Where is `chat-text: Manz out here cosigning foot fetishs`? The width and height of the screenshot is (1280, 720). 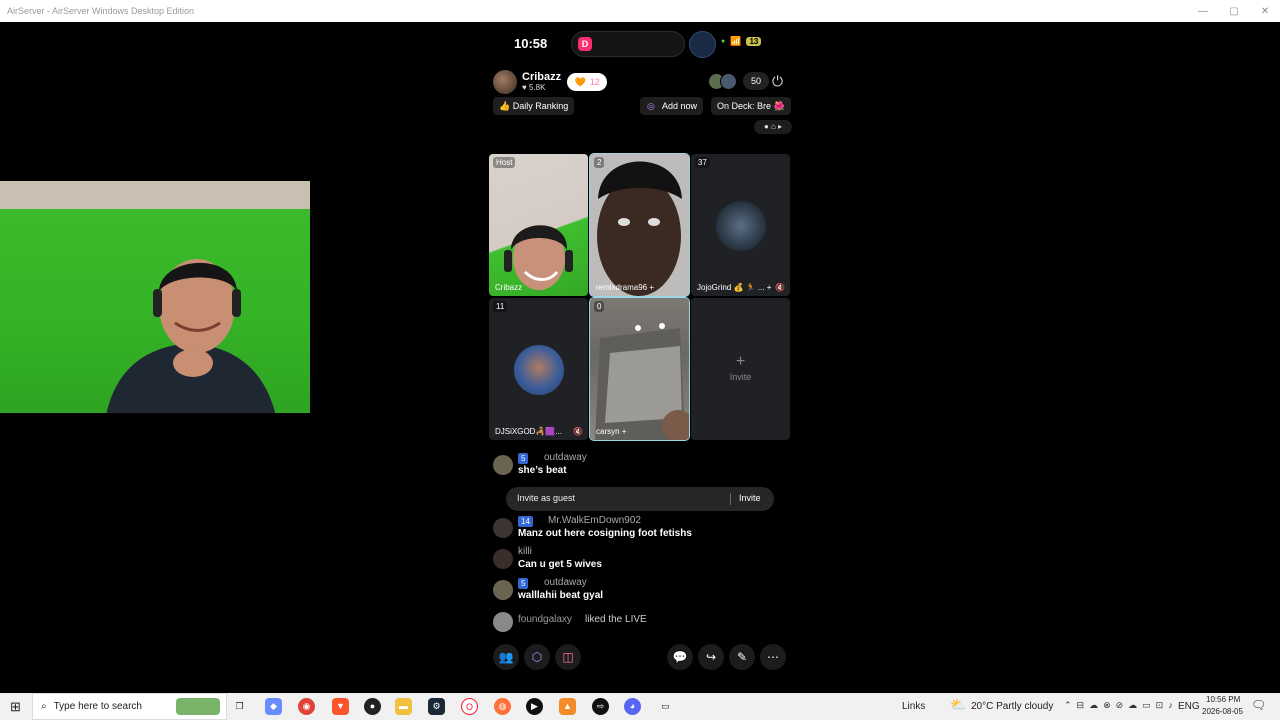 chat-text: Manz out here cosigning foot fetishs is located at coordinates (605, 533).